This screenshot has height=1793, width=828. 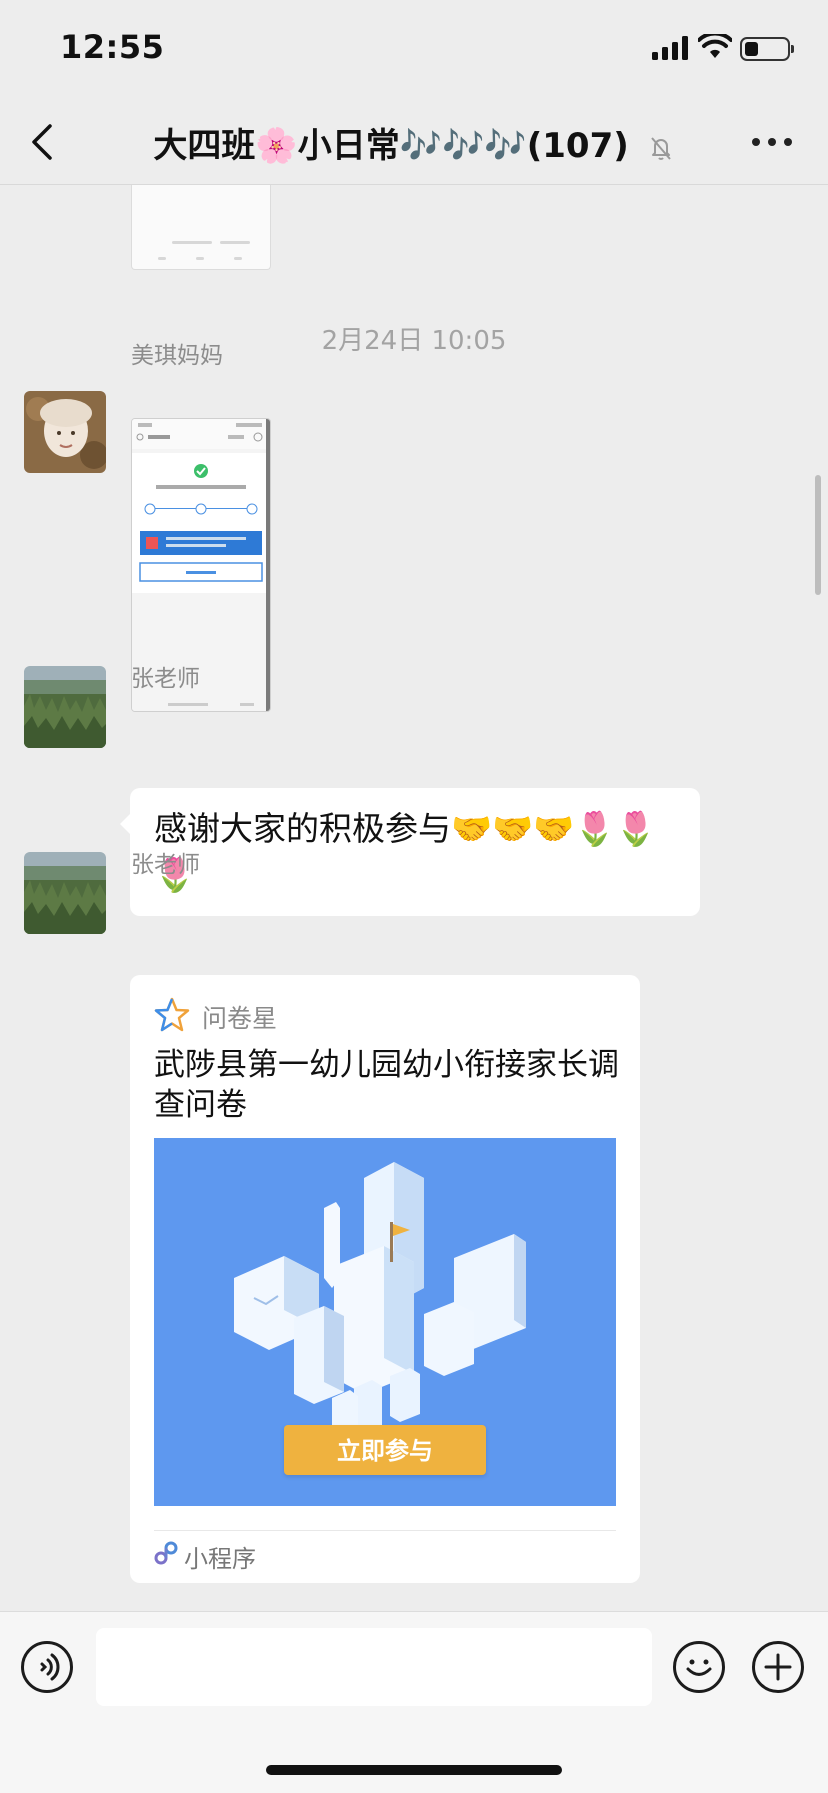 I want to click on chat-title: 大四班🌸小日常🎶🎶🎶(107), so click(x=414, y=142).